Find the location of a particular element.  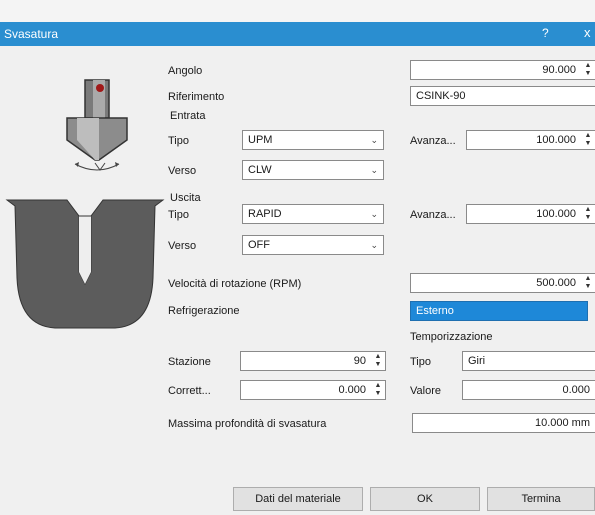

riferimento-label: Riferimento is located at coordinates (196, 97).